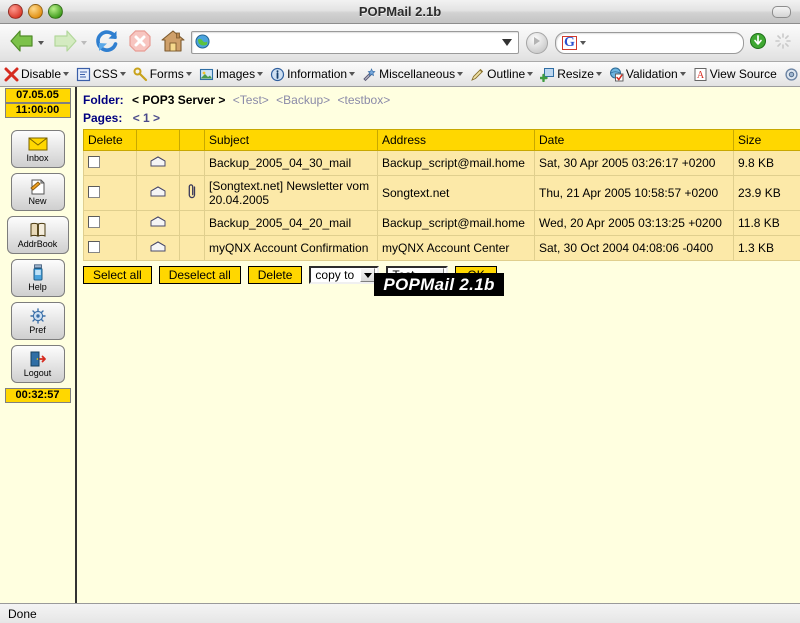 This screenshot has height=623, width=800. Describe the element at coordinates (303, 100) in the screenshot. I see `folder-link-backup: <Backup>` at that location.